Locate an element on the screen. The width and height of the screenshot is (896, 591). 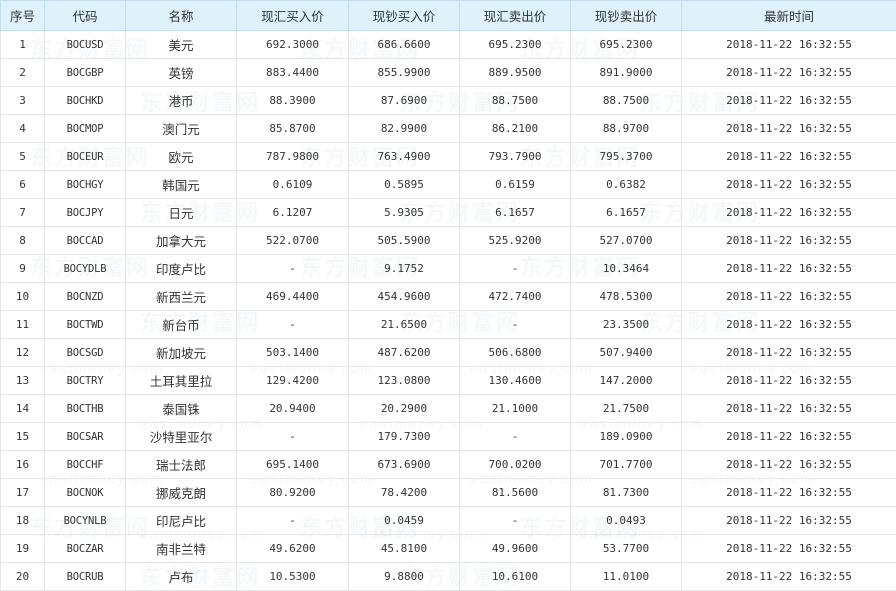
cell-cash-buy: 123.0800 is located at coordinates (404, 381).